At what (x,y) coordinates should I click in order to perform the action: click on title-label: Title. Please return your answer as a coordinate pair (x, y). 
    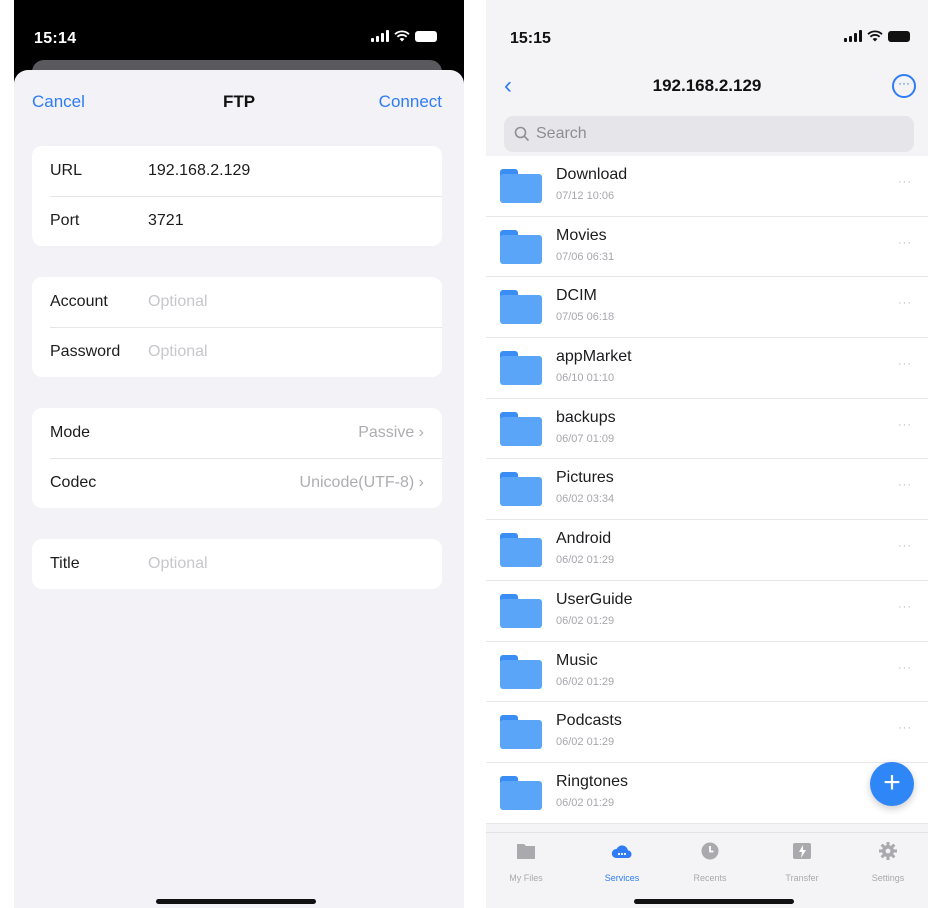
    Looking at the image, I should click on (65, 563).